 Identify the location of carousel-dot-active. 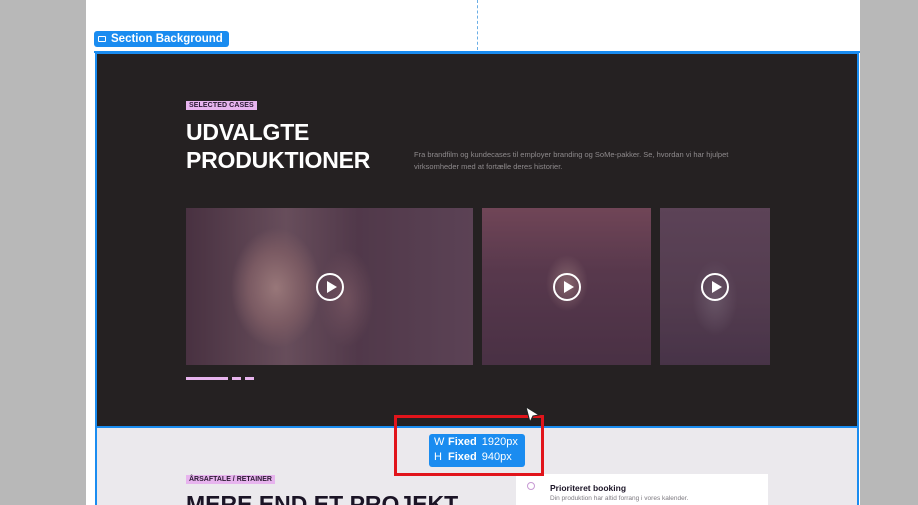
(207, 378).